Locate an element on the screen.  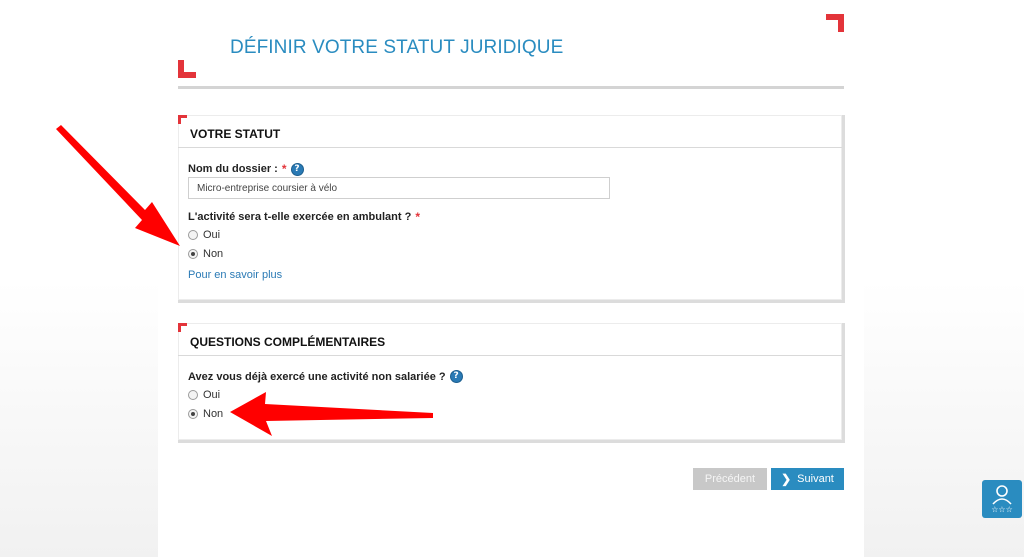
ambulant-radio-non: Non is located at coordinates (205, 254).